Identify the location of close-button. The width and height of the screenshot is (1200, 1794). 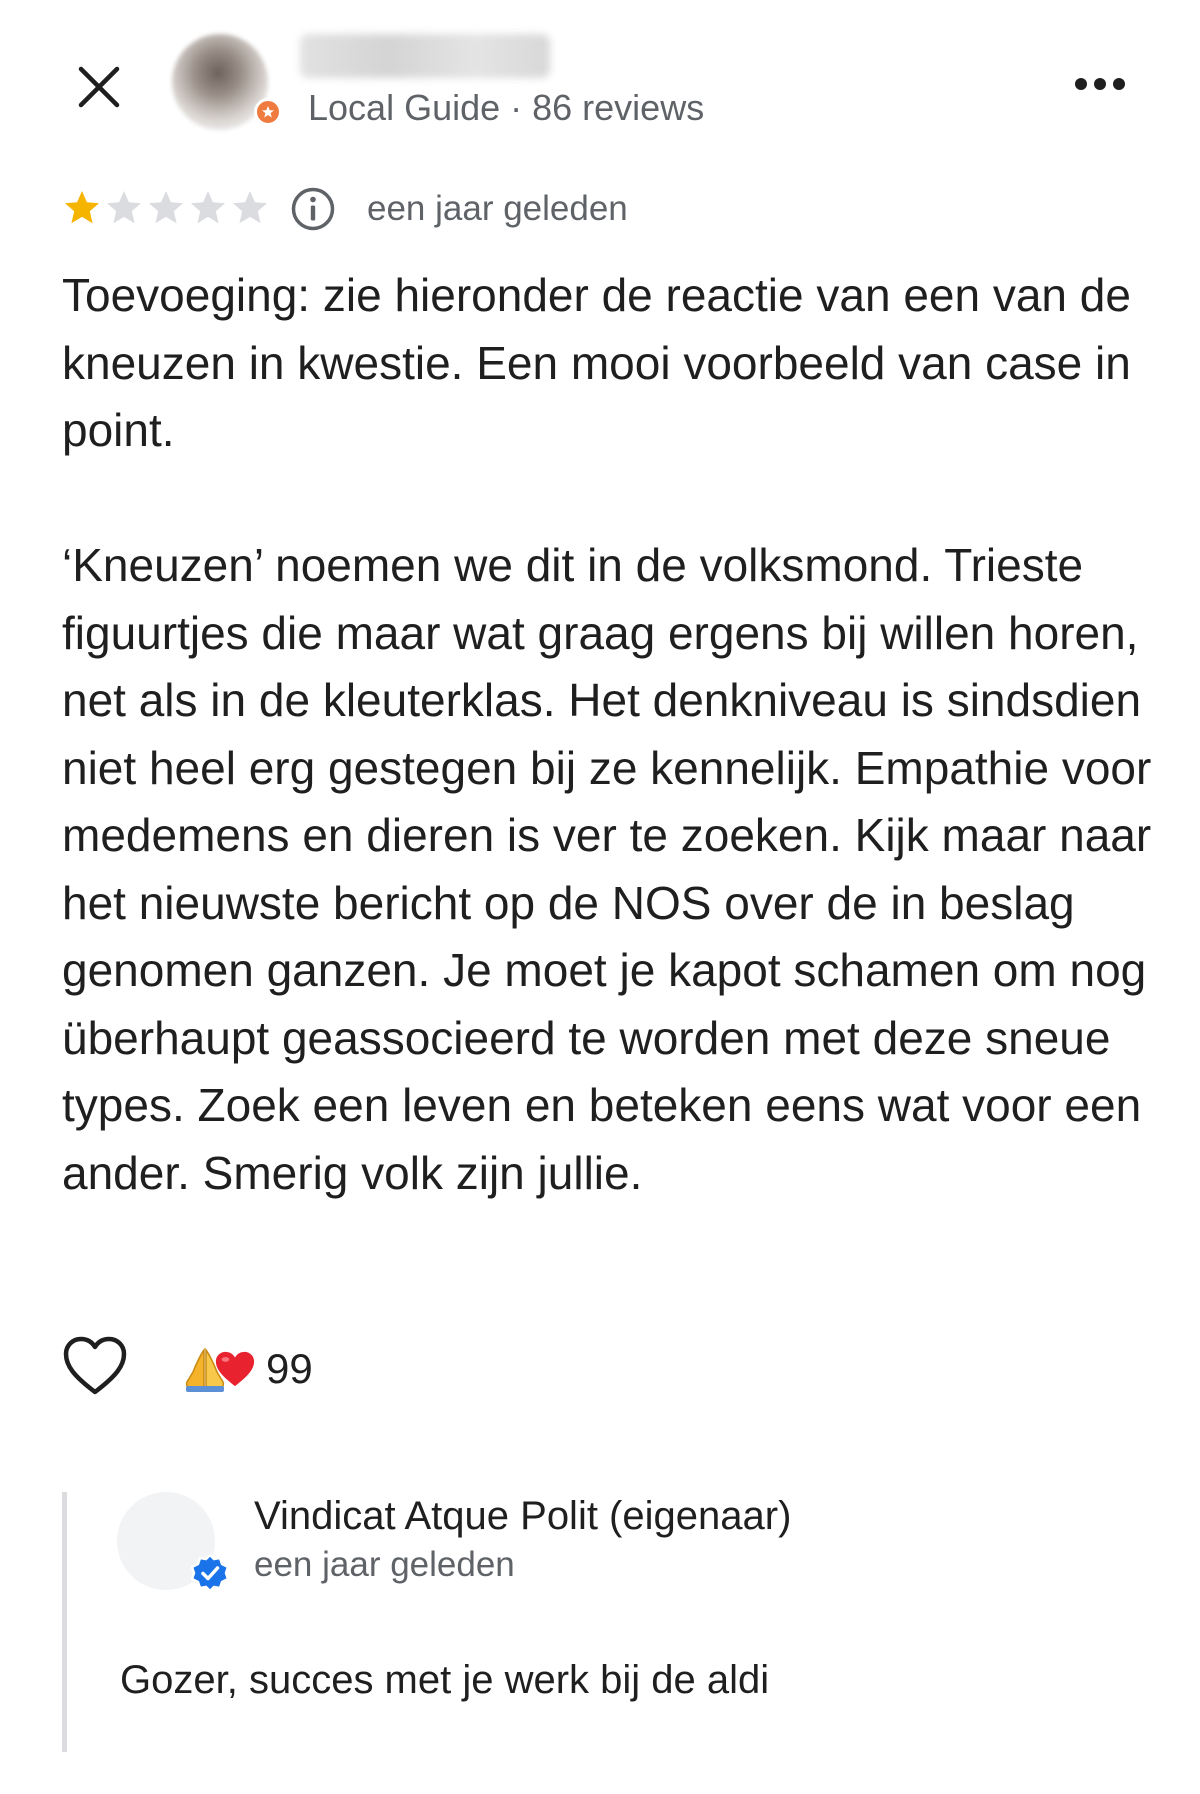
(99, 87).